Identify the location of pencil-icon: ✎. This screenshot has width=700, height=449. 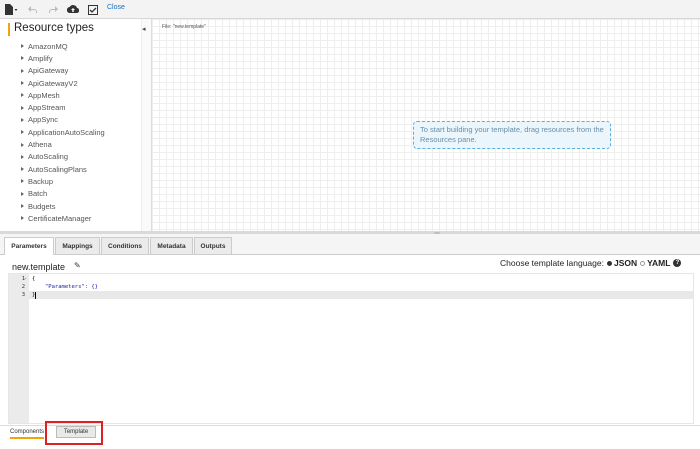
(77, 265).